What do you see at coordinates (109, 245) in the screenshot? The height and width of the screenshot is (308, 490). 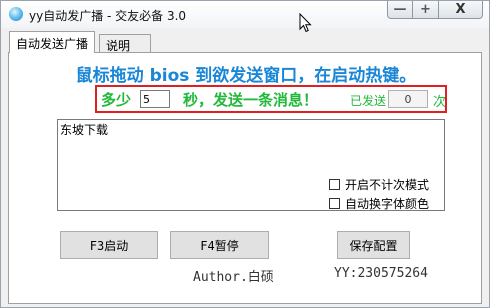 I see `start-button: F3启动` at bounding box center [109, 245].